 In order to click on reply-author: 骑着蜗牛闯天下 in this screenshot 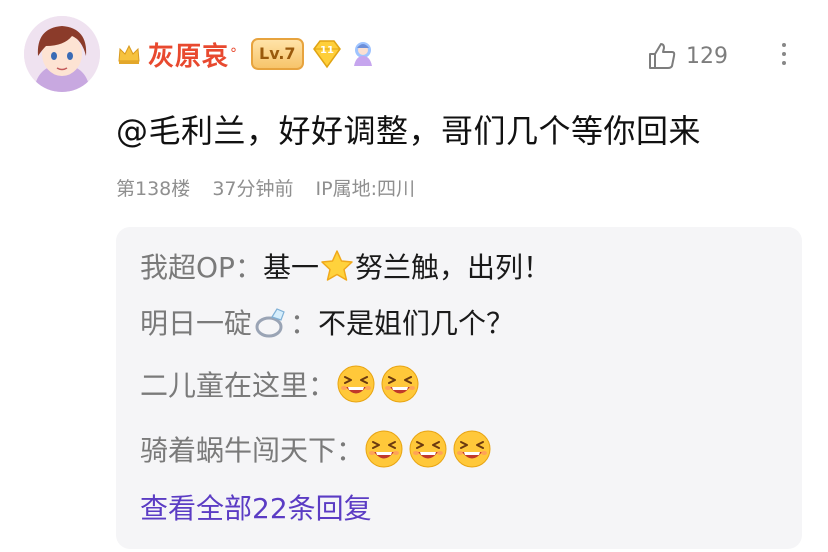, I will do `click(238, 449)`.